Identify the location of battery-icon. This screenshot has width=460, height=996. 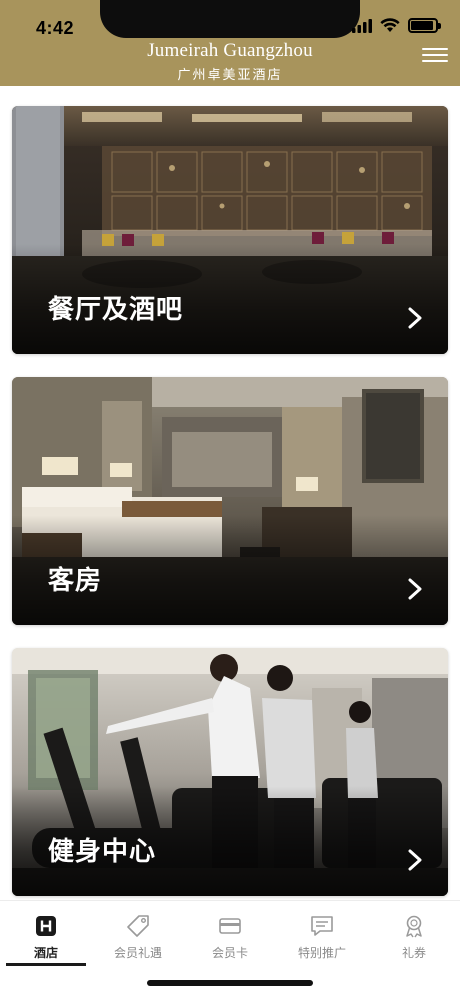
(424, 25).